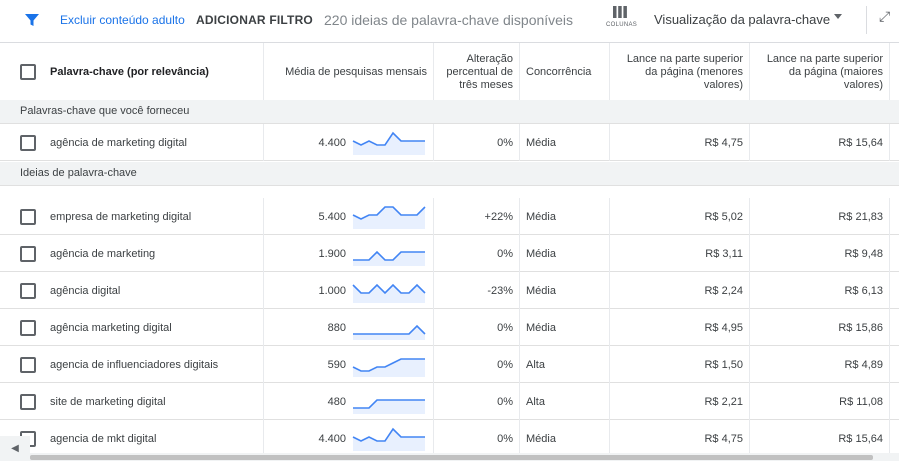 This screenshot has width=899, height=461. I want to click on group-label: Palavras-chave que você forneceu, so click(105, 111).